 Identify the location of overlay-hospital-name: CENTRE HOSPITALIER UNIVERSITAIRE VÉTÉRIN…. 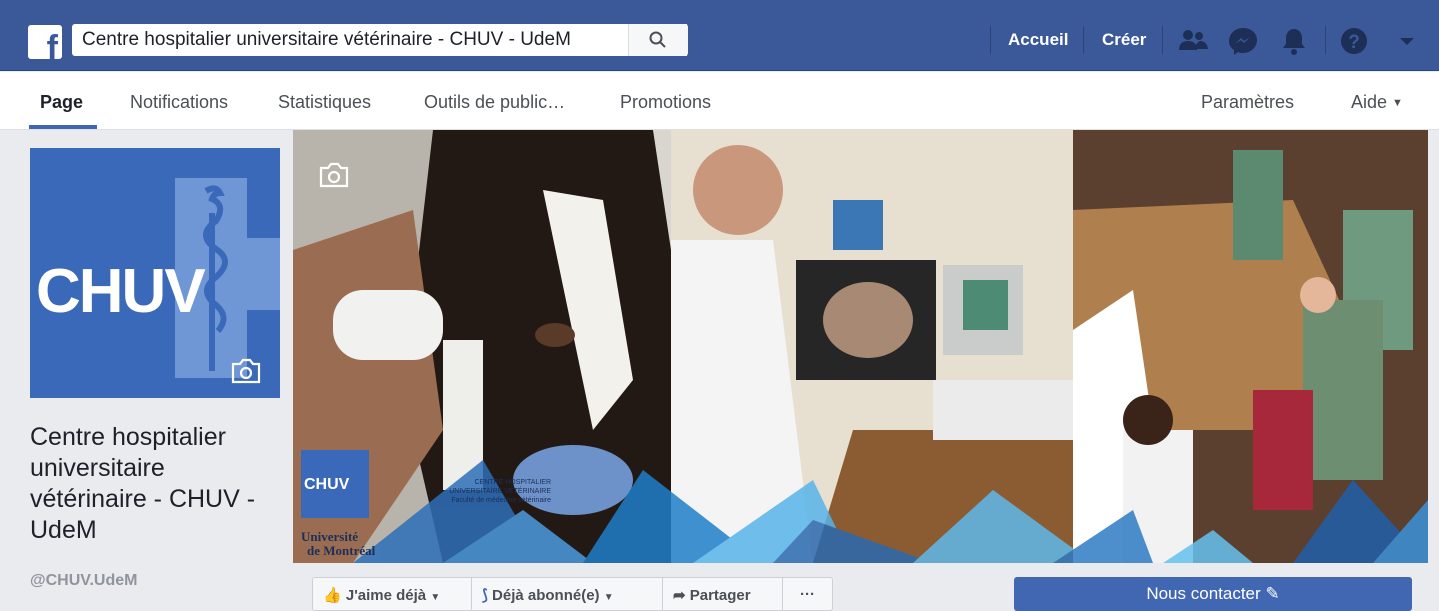
(476, 491).